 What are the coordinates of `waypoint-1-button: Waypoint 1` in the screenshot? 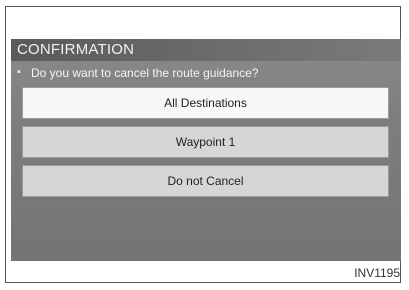 It's located at (205, 142).